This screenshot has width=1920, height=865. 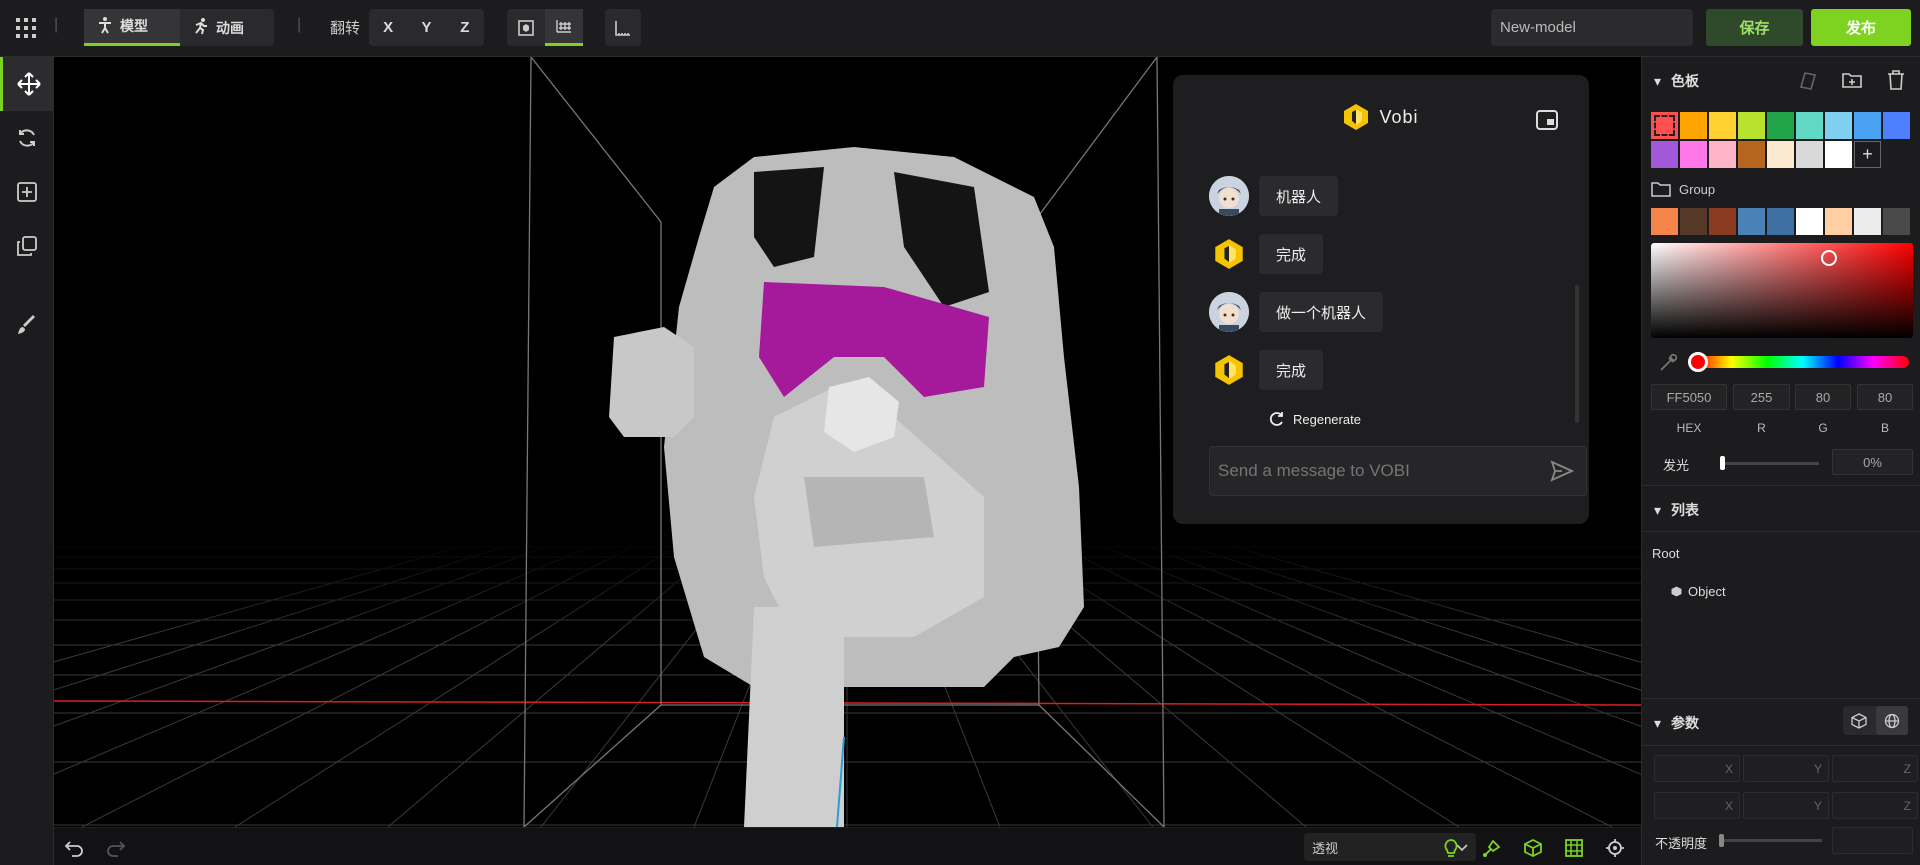 I want to click on redo-button, so click(x=116, y=848).